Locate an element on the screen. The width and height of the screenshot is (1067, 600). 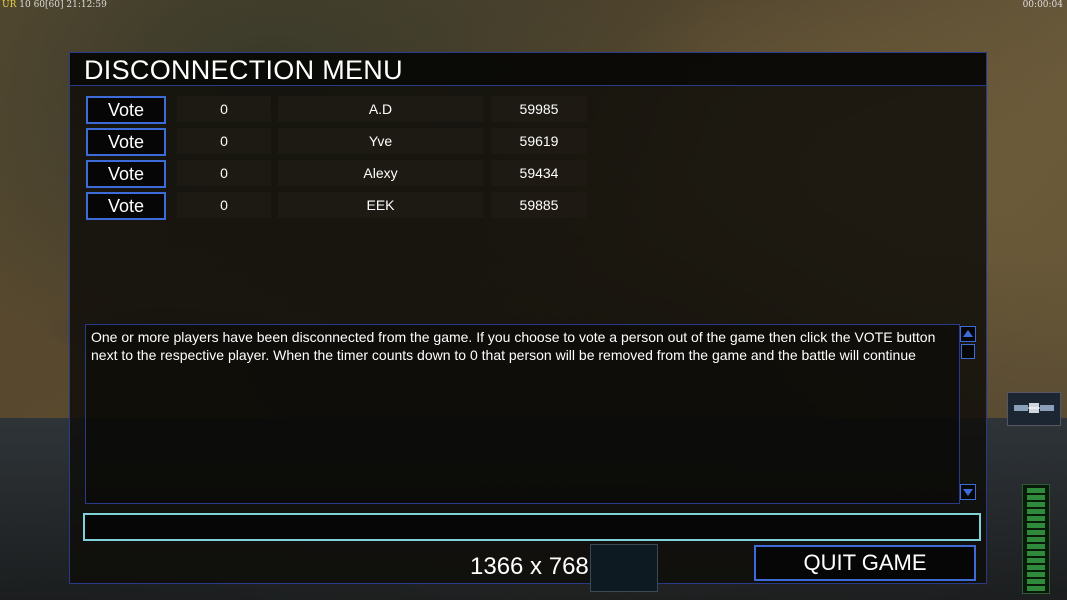
player-name: EEK is located at coordinates (380, 205).